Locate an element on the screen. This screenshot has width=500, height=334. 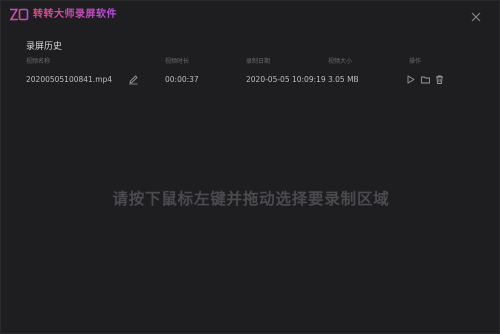
close-icon is located at coordinates (476, 17).